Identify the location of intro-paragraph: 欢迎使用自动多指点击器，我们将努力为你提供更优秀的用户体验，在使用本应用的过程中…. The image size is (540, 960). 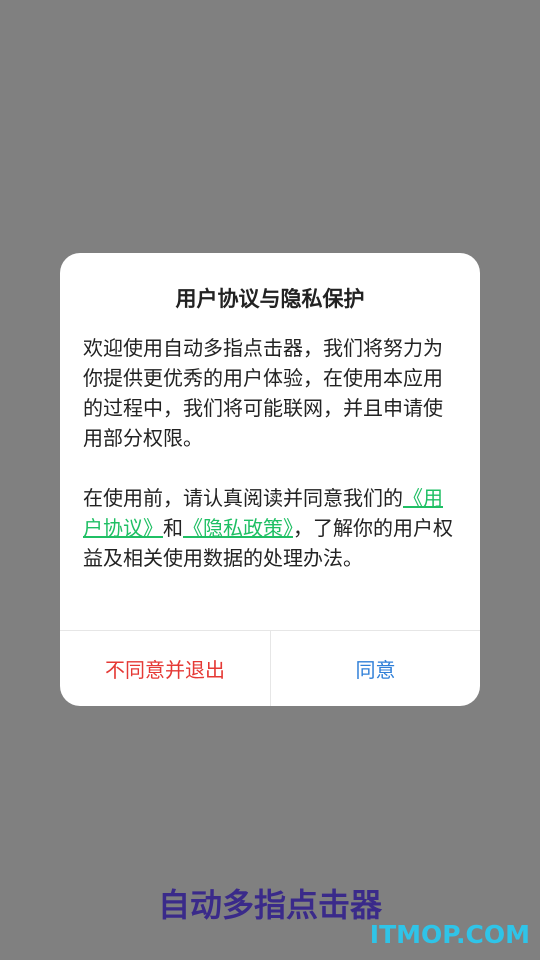
(263, 393).